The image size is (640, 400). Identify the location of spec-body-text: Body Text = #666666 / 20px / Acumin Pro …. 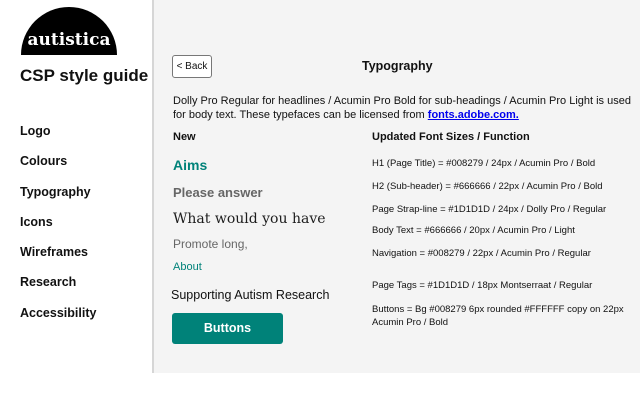
(473, 230).